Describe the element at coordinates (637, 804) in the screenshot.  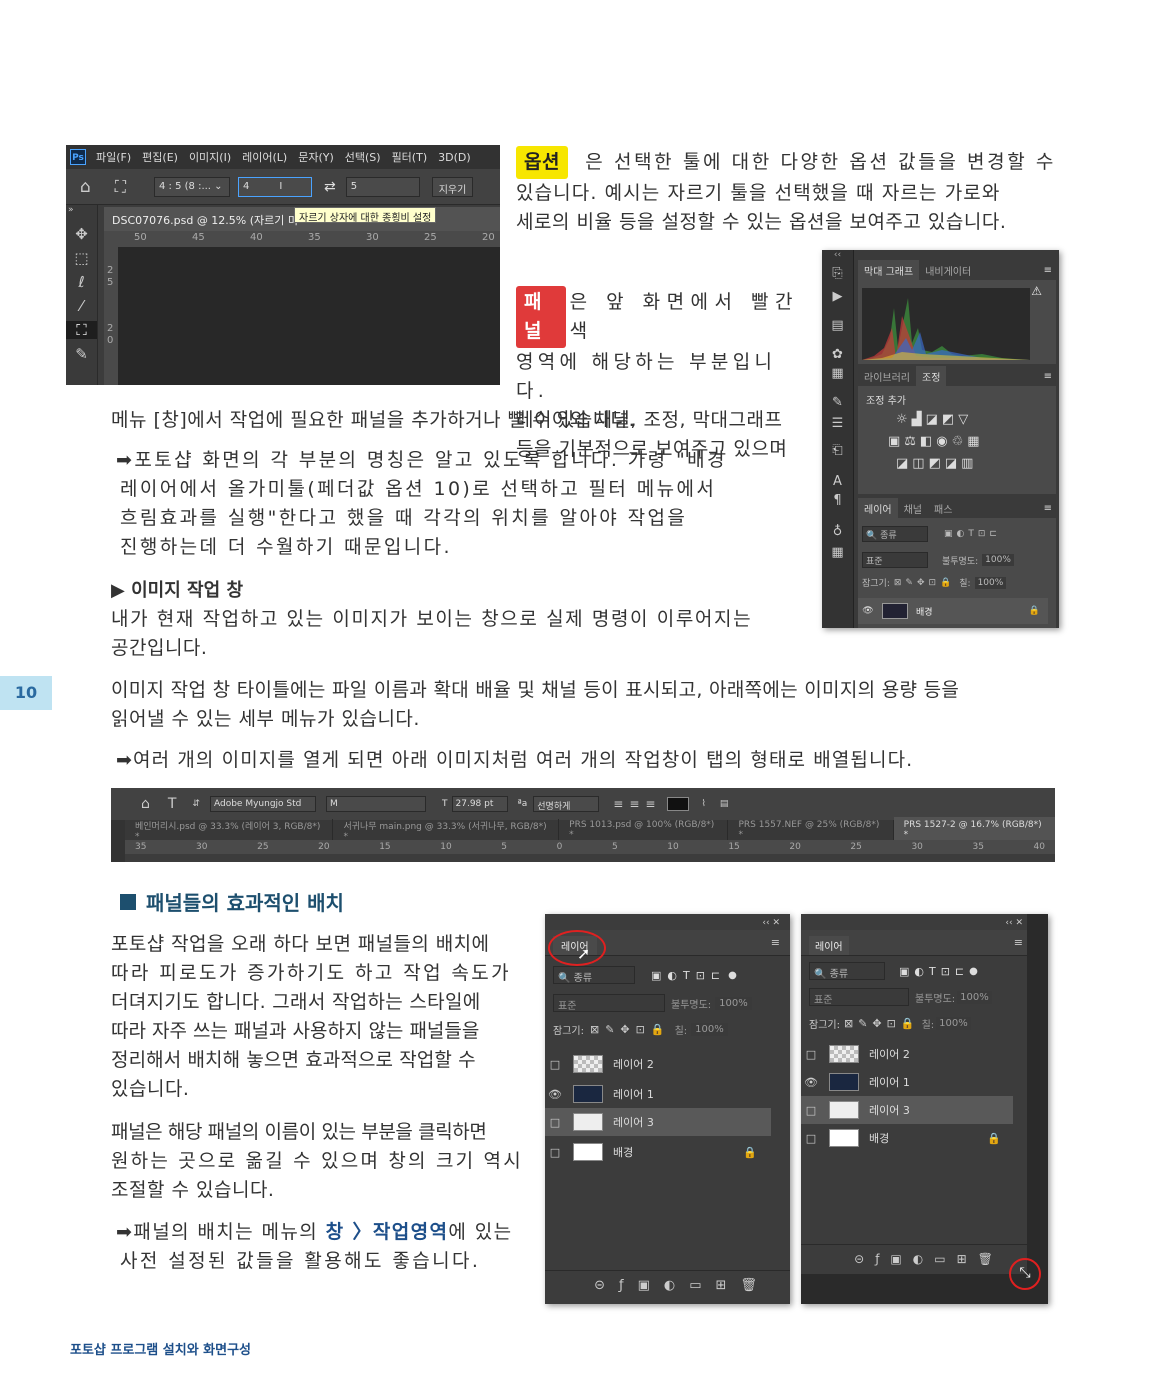
I see `align-icons: ≡≡≡` at that location.